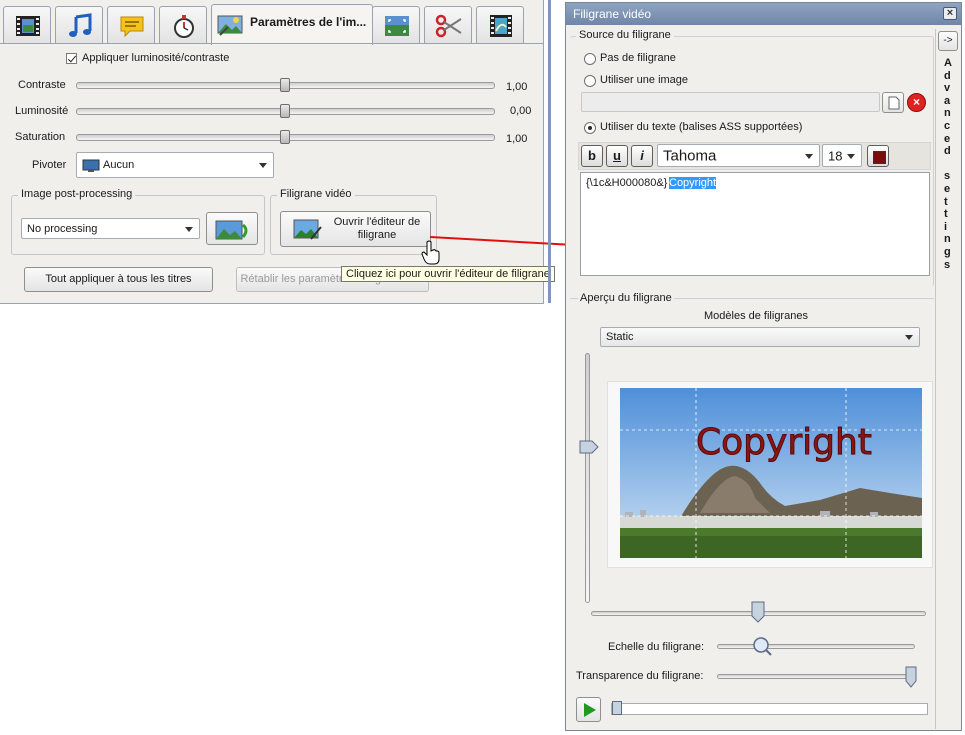  I want to click on underline-button: u, so click(617, 156).